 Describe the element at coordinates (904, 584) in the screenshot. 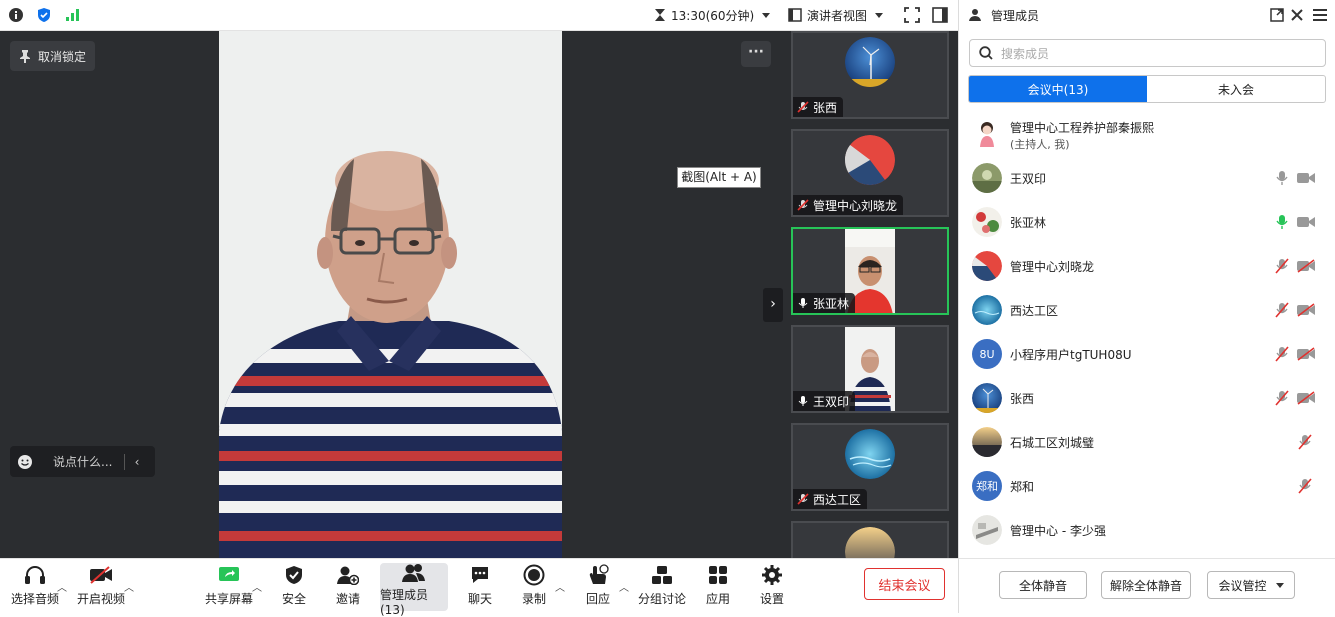

I see `end-meeting-button: 结束会议` at that location.